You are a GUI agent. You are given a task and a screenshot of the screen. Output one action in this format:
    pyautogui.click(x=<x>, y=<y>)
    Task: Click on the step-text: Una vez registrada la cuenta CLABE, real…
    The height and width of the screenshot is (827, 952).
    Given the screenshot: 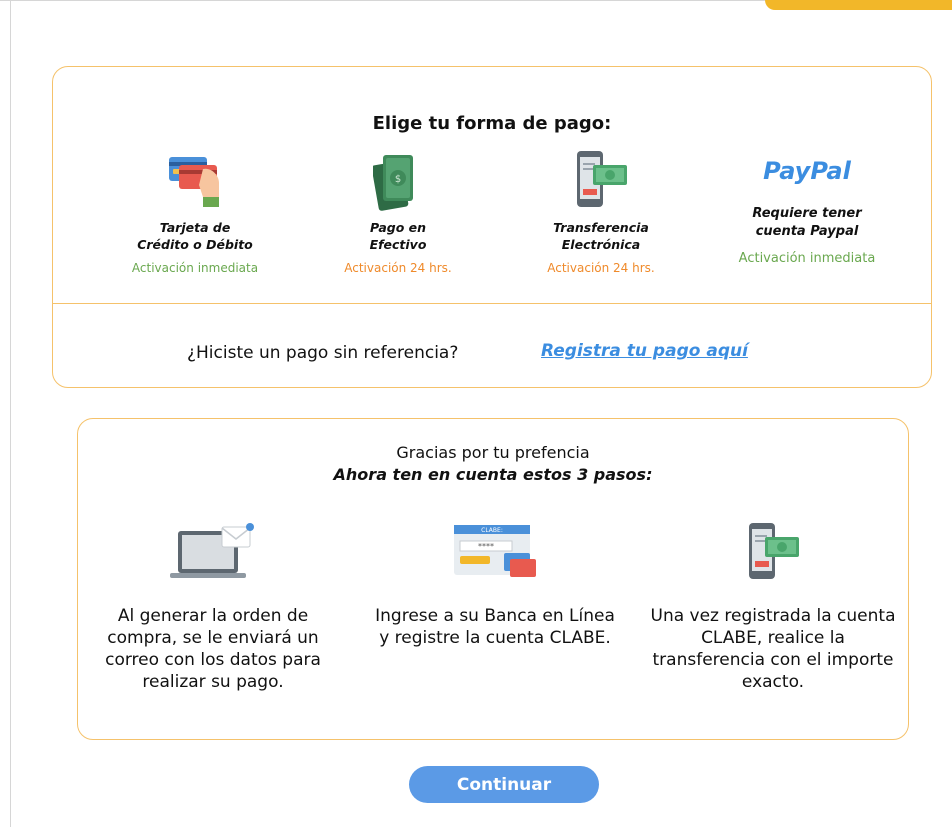 What is the action you would take?
    pyautogui.click(x=773, y=649)
    